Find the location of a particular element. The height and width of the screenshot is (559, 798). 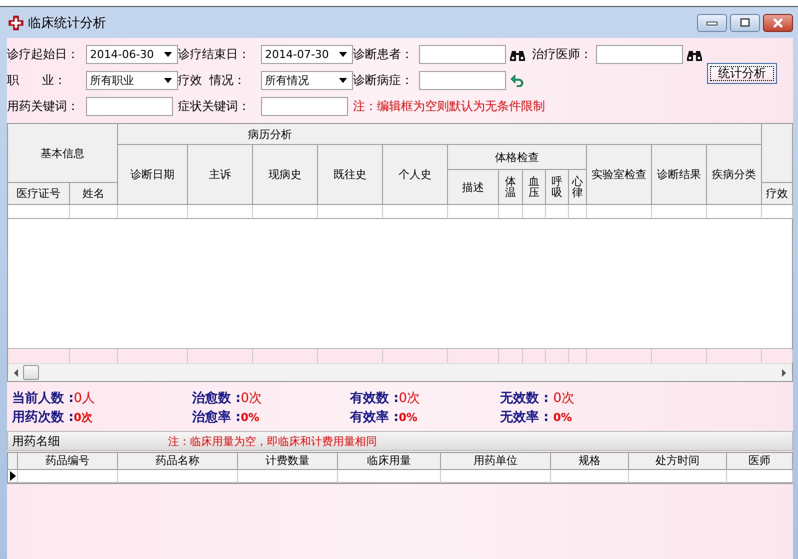

column-header: 实验室检查 is located at coordinates (619, 175).